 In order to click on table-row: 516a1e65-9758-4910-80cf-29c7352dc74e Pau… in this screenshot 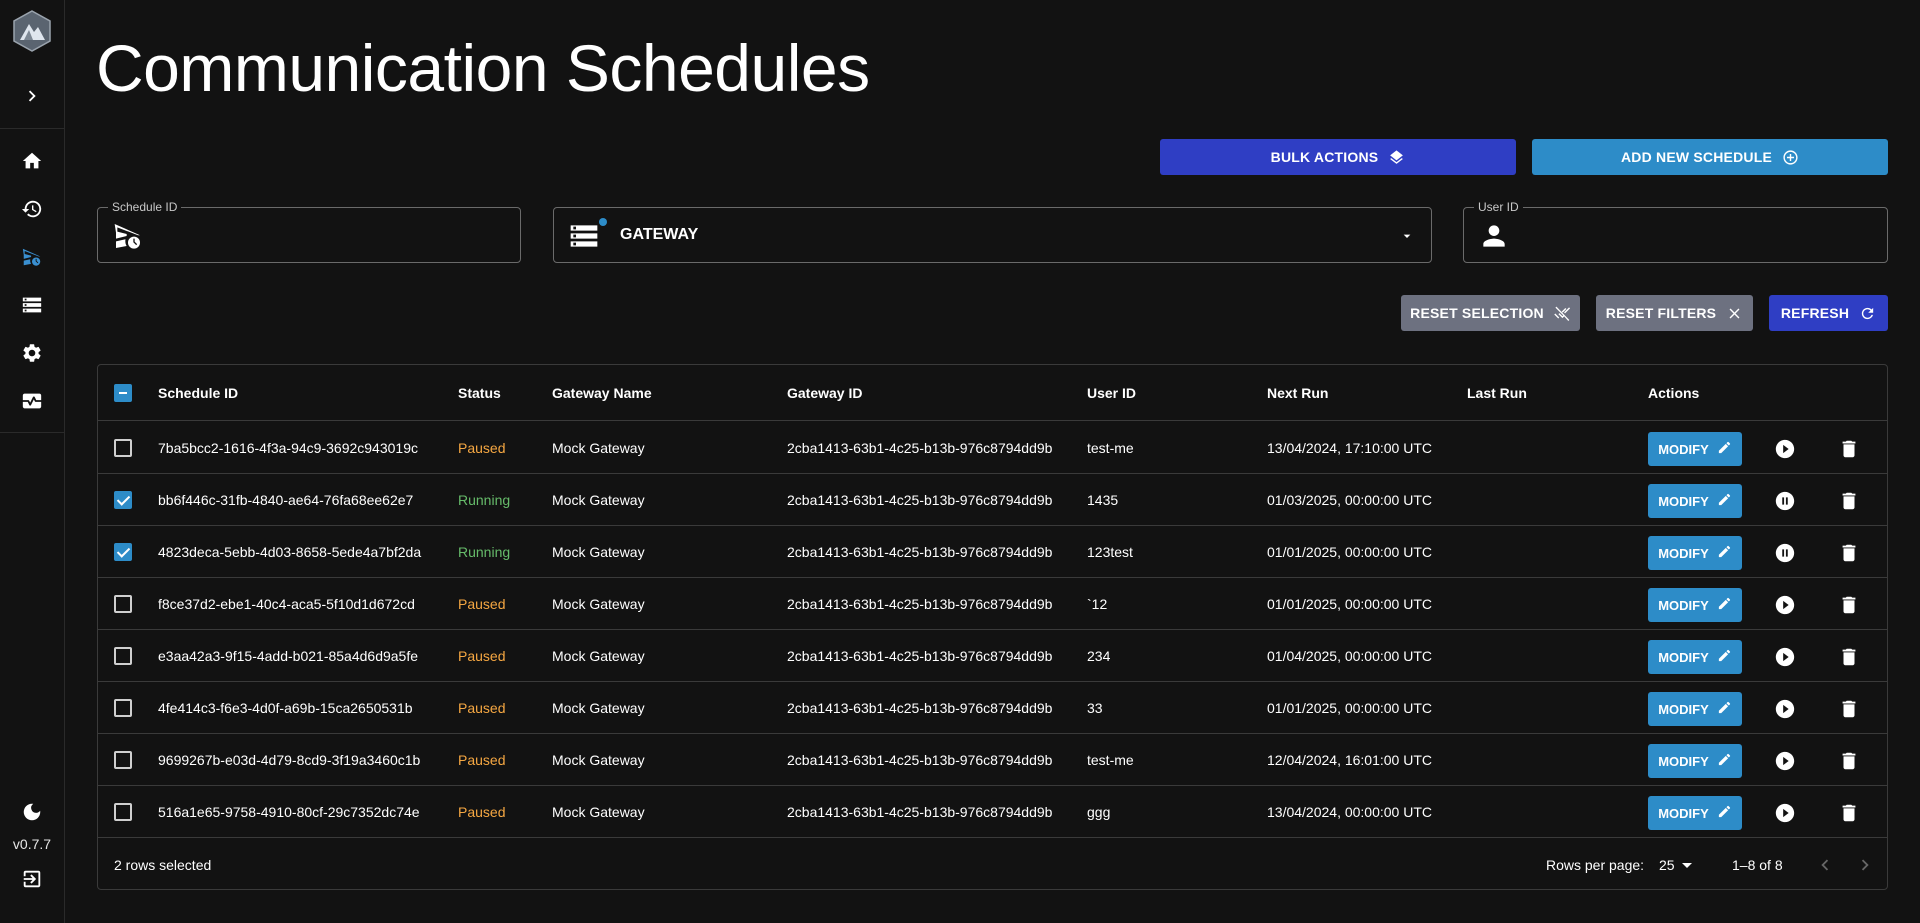, I will do `click(992, 812)`.